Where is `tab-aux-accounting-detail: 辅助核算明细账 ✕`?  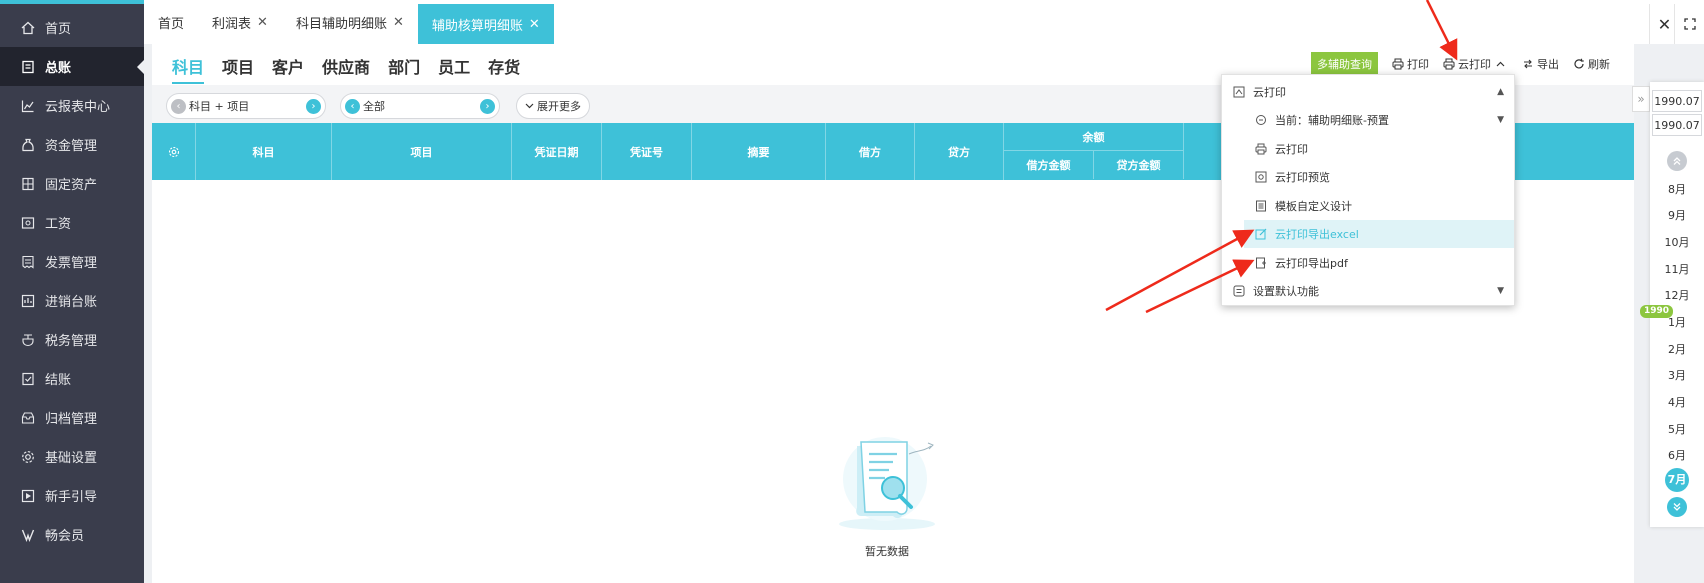
tab-aux-accounting-detail: 辅助核算明细账 ✕ is located at coordinates (485, 24).